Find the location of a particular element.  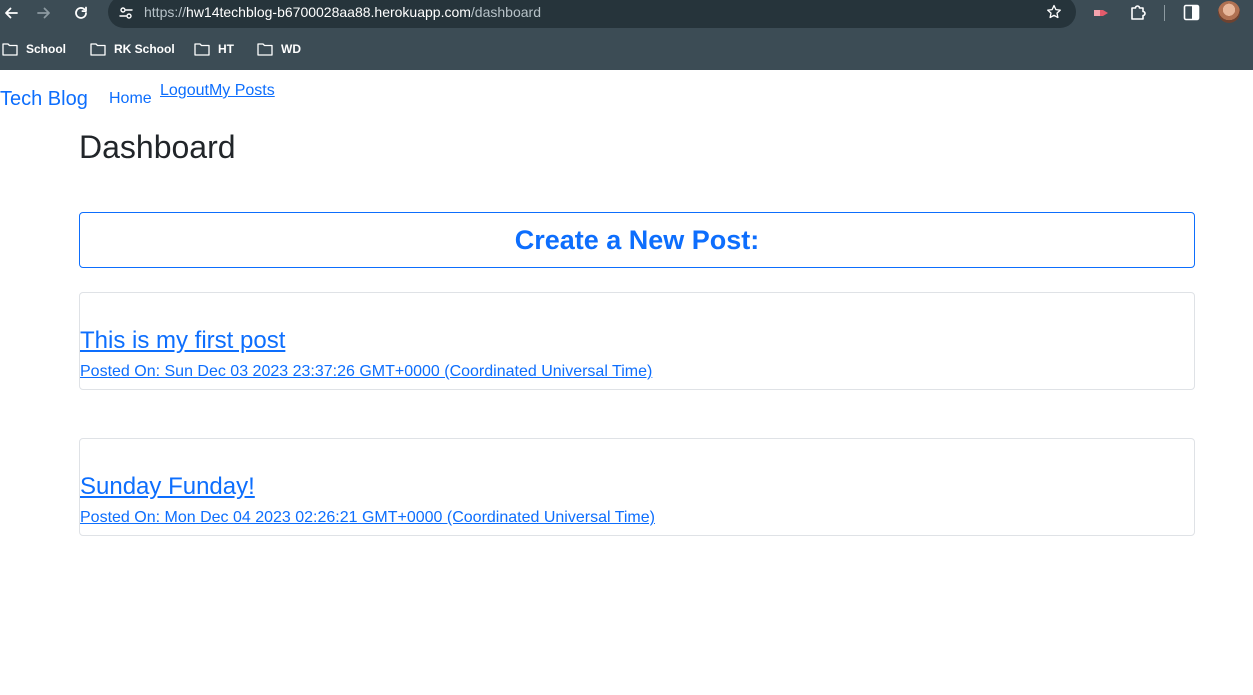

extension-icon is located at coordinates (1101, 13).